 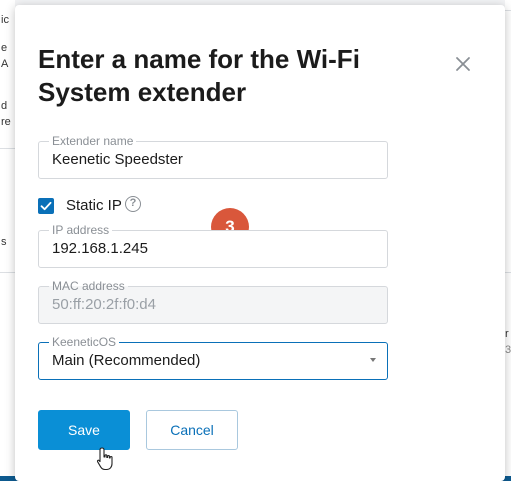 I want to click on background-text: e, so click(x=4, y=48).